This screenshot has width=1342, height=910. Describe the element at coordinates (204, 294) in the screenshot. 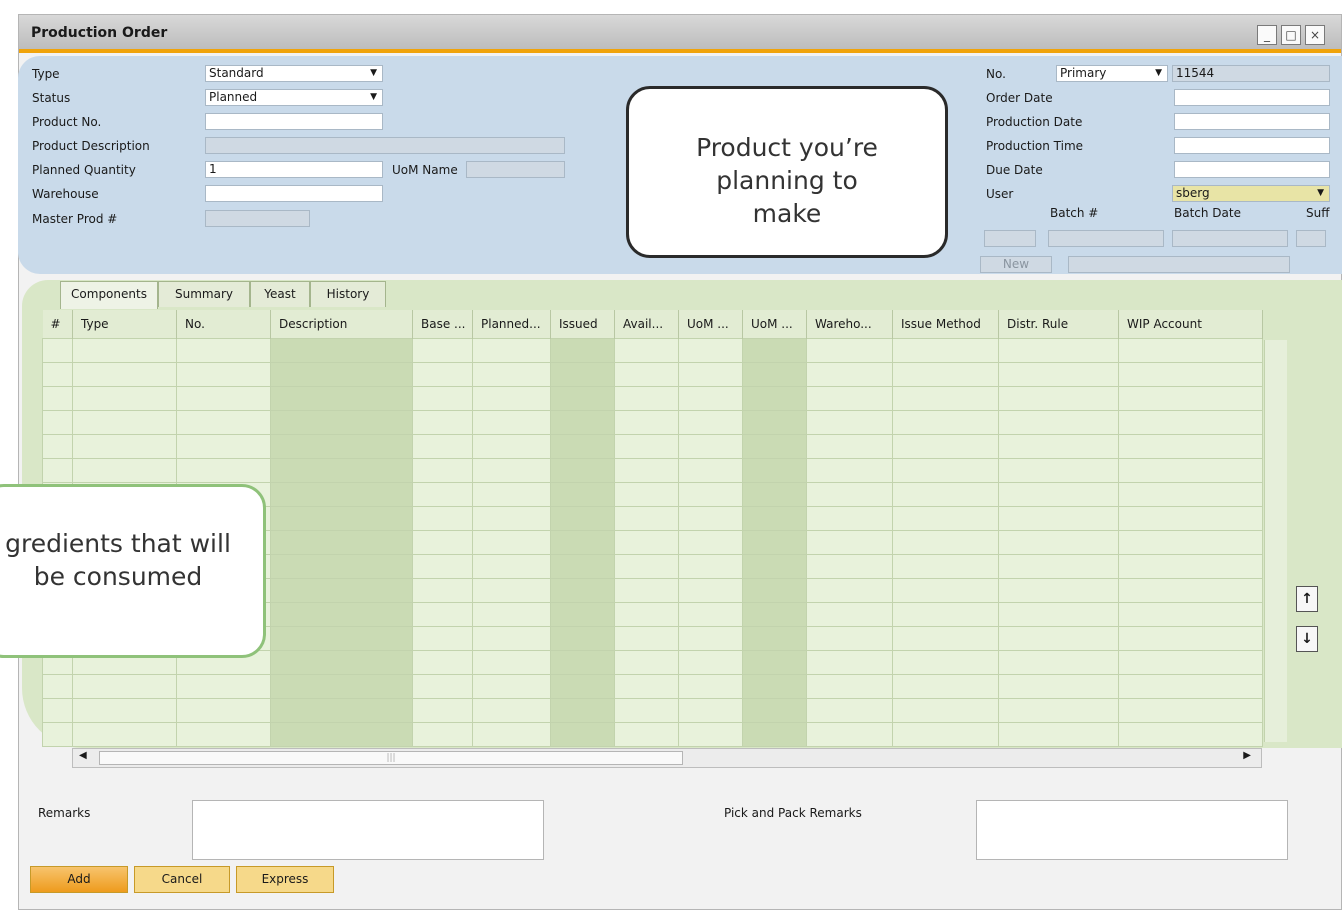

I see `tab-summary: Summary` at that location.